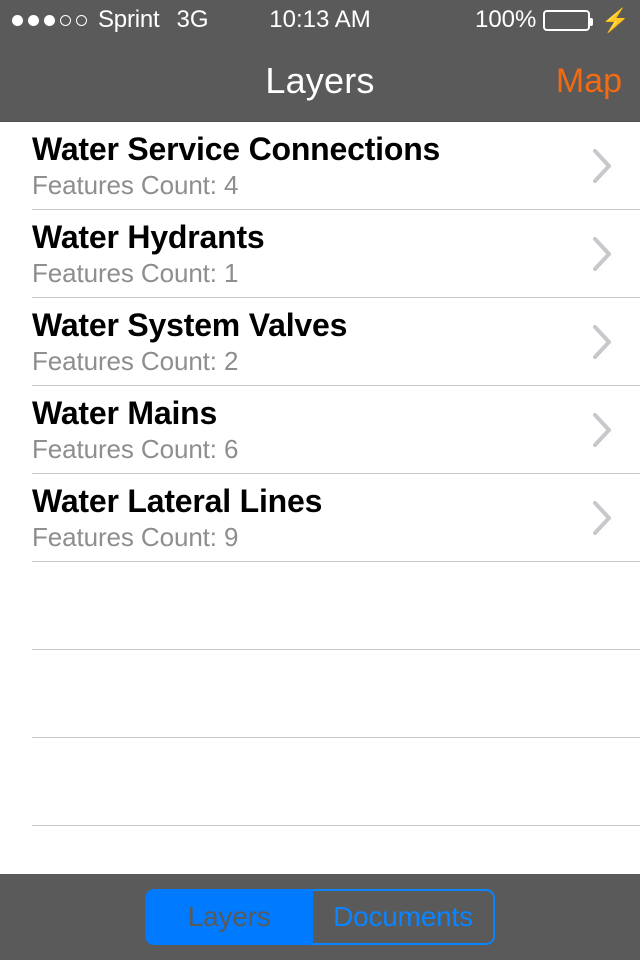  What do you see at coordinates (177, 500) in the screenshot?
I see `layer-title: Water Lateral Lines` at bounding box center [177, 500].